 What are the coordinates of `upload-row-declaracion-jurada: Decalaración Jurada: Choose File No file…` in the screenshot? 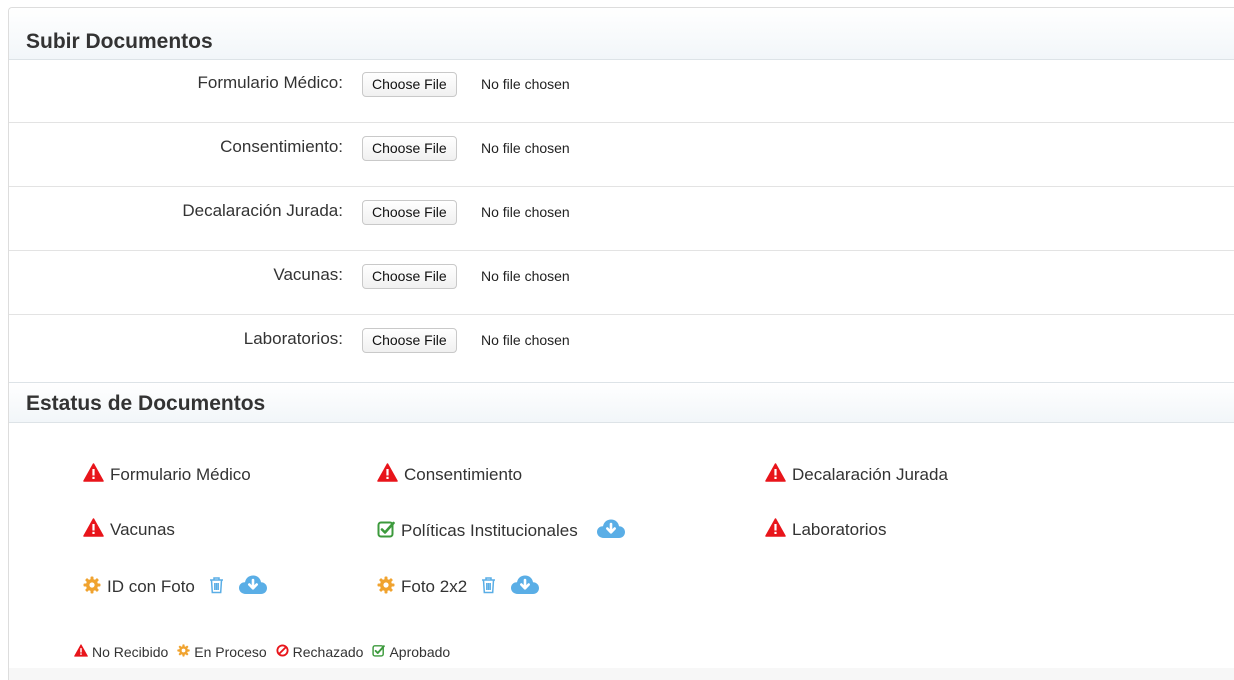 It's located at (621, 219).